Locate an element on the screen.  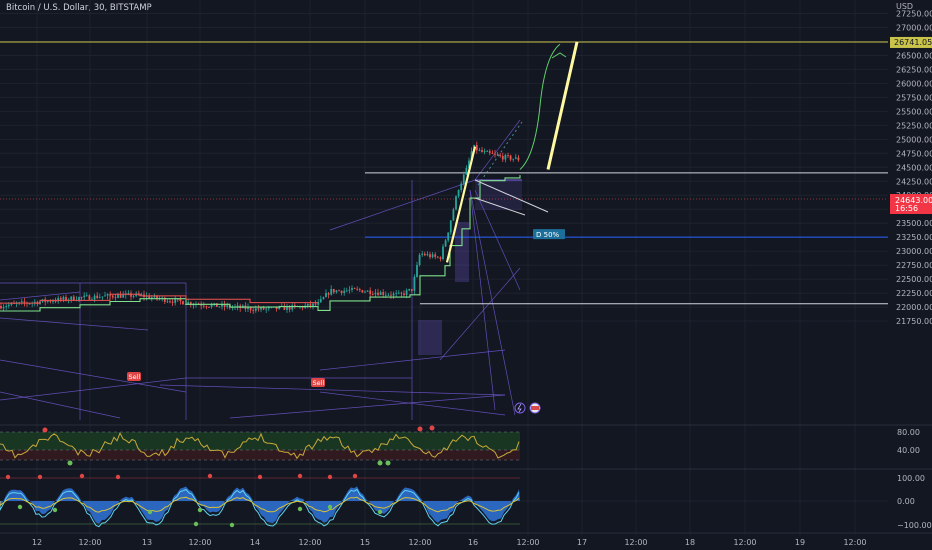
price-tick: 25500.00 is located at coordinates (914, 111).